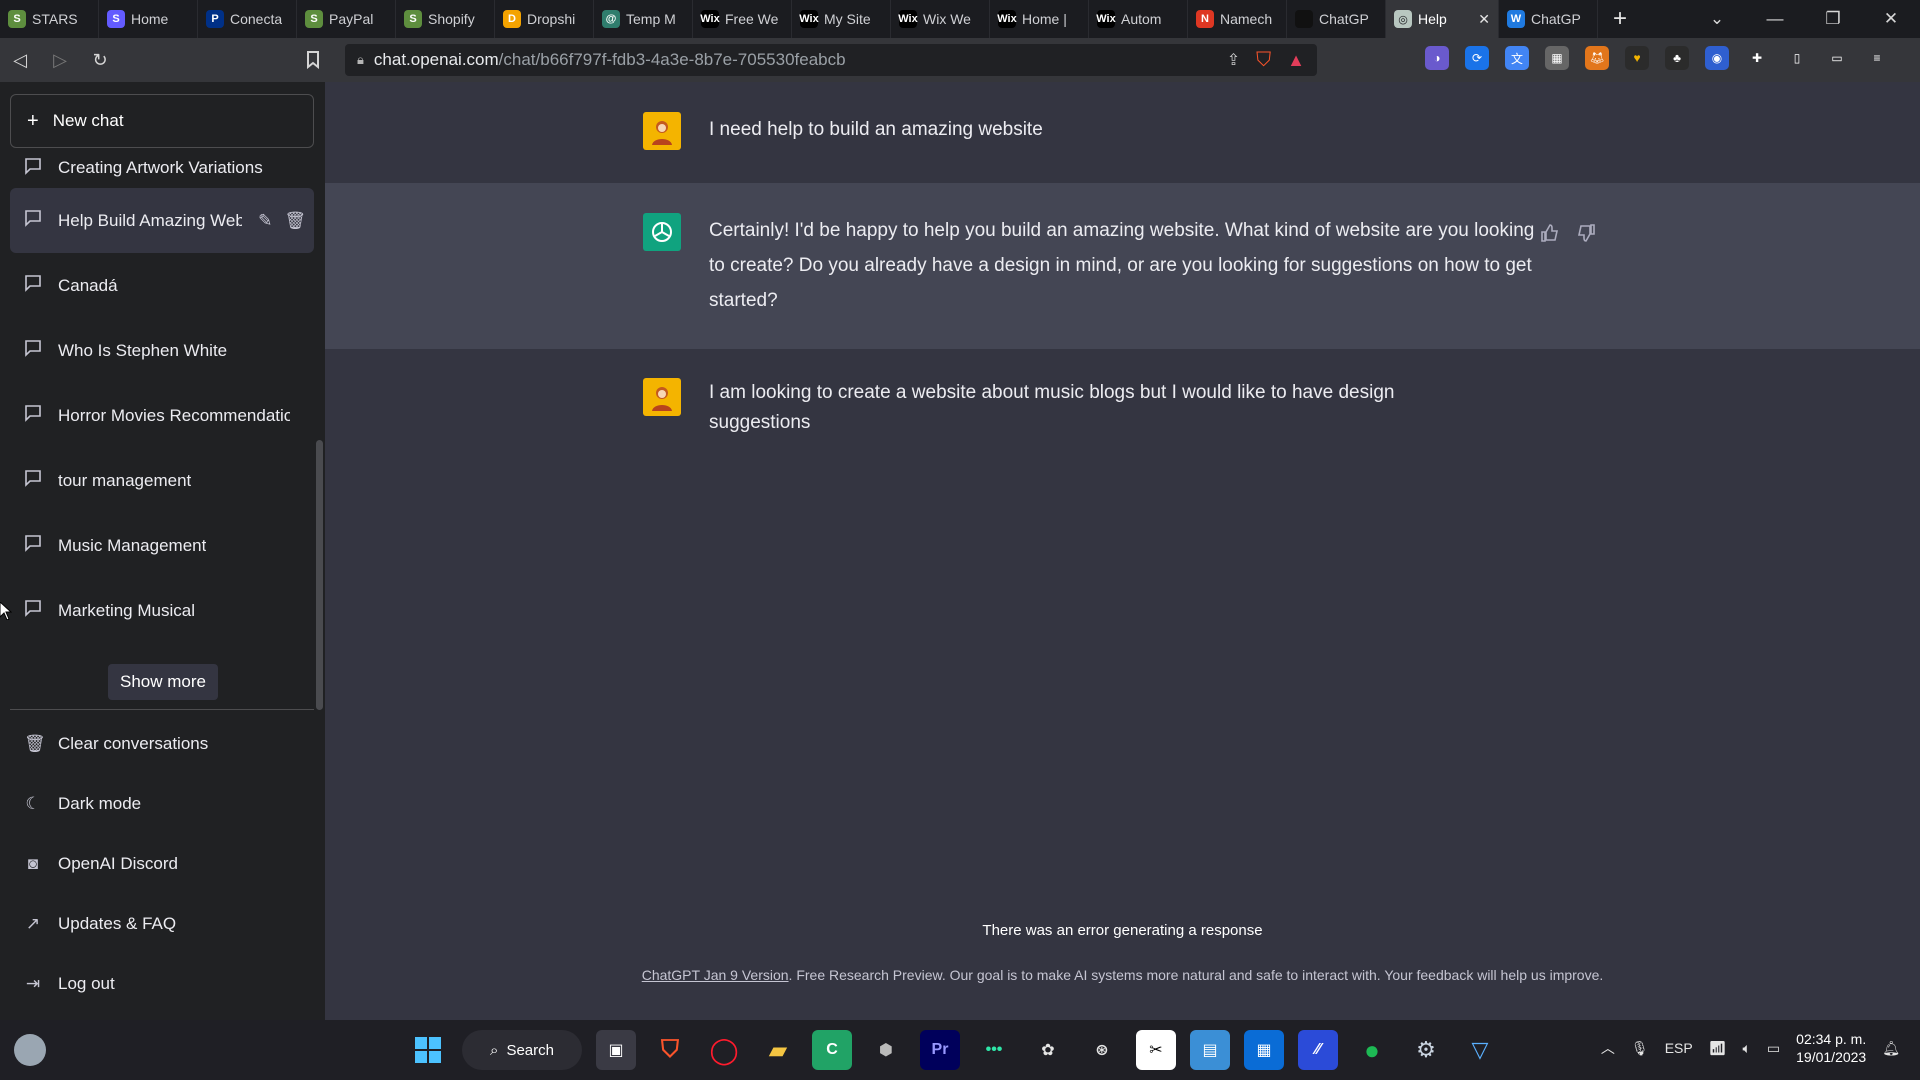  What do you see at coordinates (162, 545) in the screenshot?
I see `conversation-item: Music Management` at bounding box center [162, 545].